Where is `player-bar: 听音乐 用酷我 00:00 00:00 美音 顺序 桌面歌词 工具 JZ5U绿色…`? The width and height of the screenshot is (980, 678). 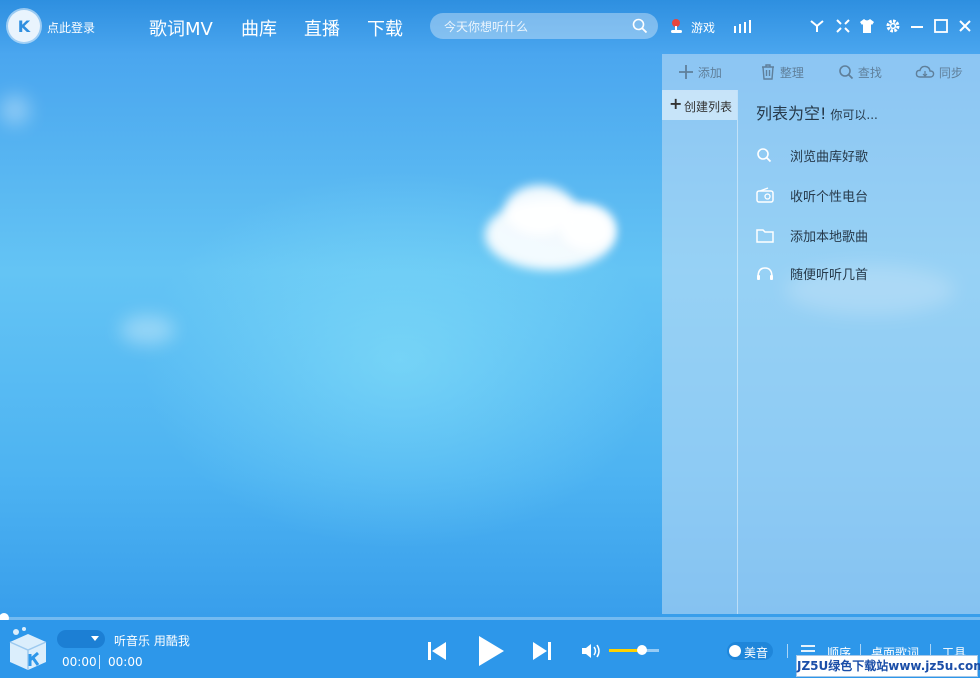 player-bar: 听音乐 用酷我 00:00 00:00 美音 顺序 桌面歌词 工具 JZ5U绿色… is located at coordinates (490, 649).